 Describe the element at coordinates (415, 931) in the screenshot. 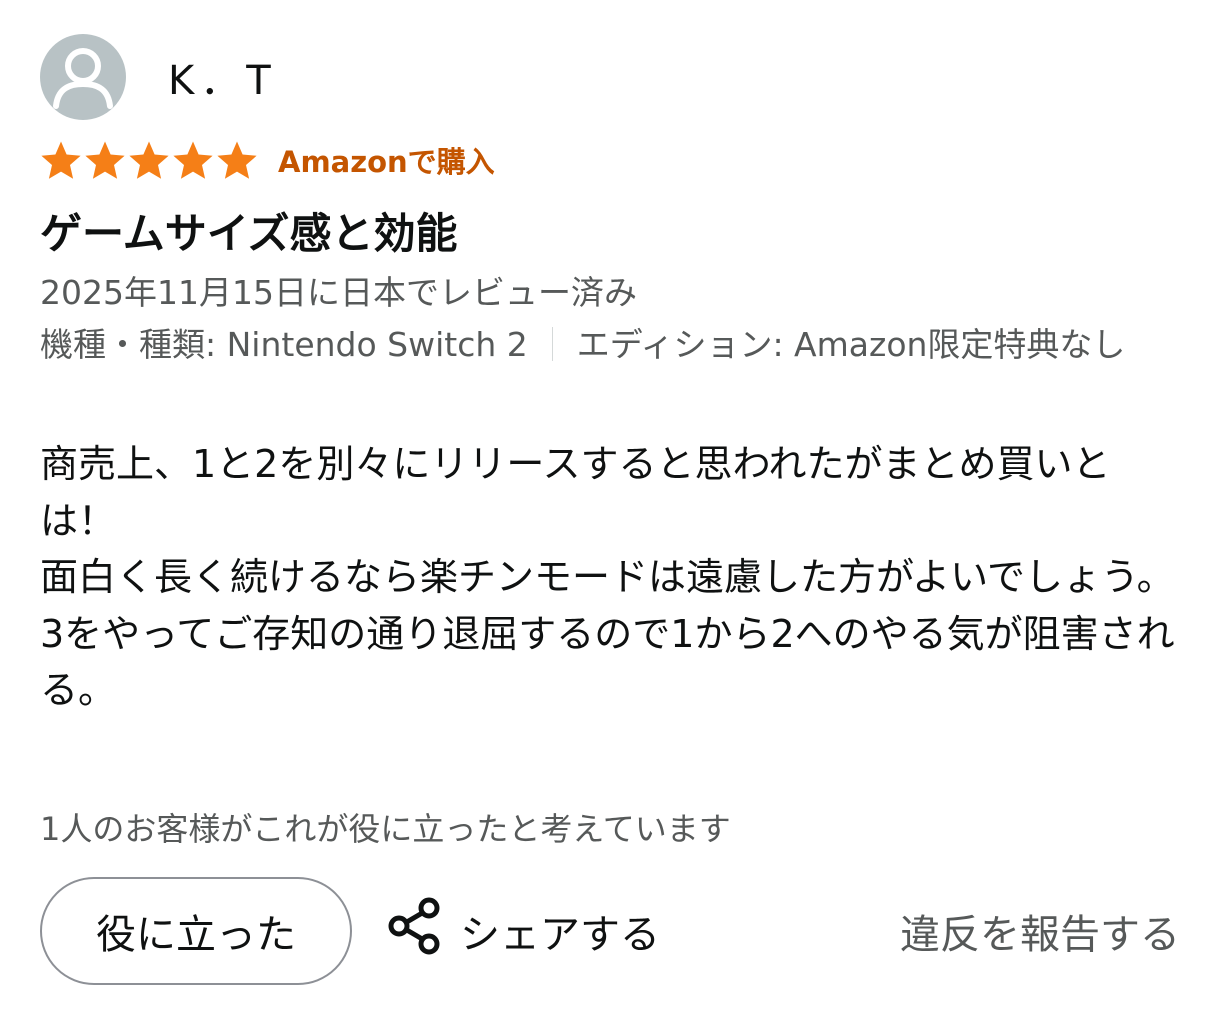

I see `share-icon` at that location.